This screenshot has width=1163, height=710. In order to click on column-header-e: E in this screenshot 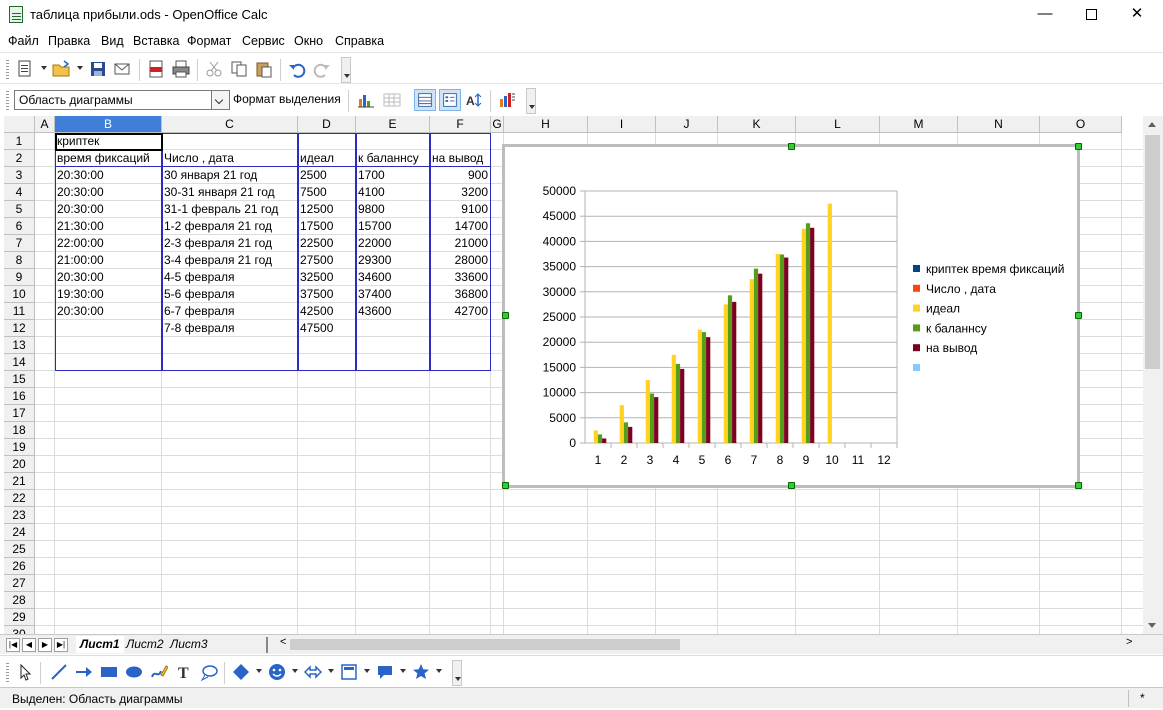, I will do `click(393, 124)`.